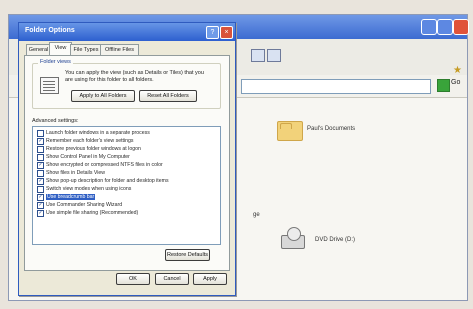 The width and height of the screenshot is (473, 309). Describe the element at coordinates (92, 213) in the screenshot. I see `advanced-setting-label: Use simple file sharing (Recommended)` at that location.